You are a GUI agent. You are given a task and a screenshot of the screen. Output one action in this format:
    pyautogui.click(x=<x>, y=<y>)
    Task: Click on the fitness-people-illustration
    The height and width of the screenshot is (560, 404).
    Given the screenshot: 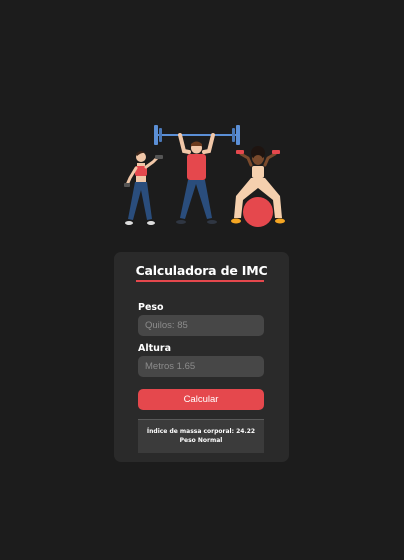 What is the action you would take?
    pyautogui.click(x=204, y=176)
    